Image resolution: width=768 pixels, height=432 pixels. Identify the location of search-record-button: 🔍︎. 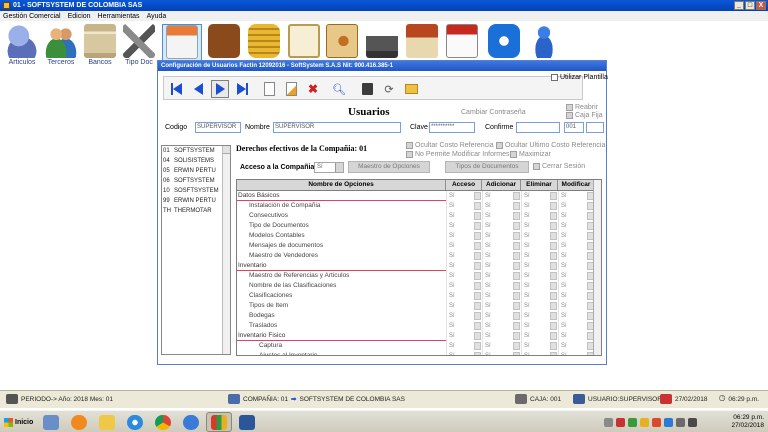
(339, 89).